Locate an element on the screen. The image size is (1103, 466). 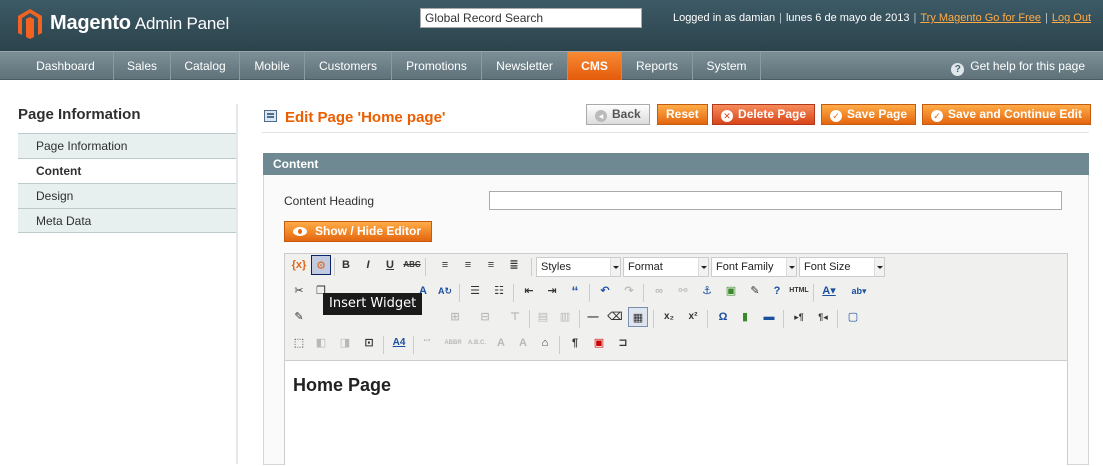
nav-newsletter: Newsletter is located at coordinates (525, 66).